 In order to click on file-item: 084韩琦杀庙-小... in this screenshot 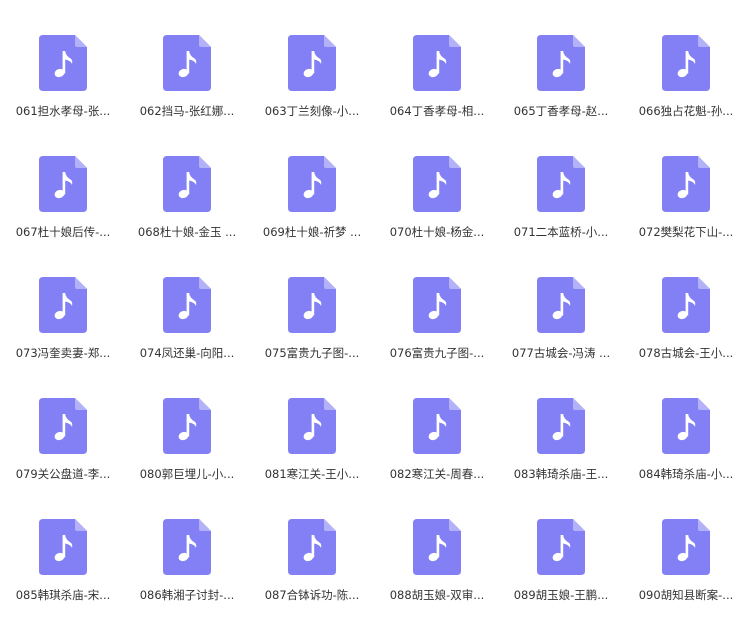, I will do `click(686, 453)`.